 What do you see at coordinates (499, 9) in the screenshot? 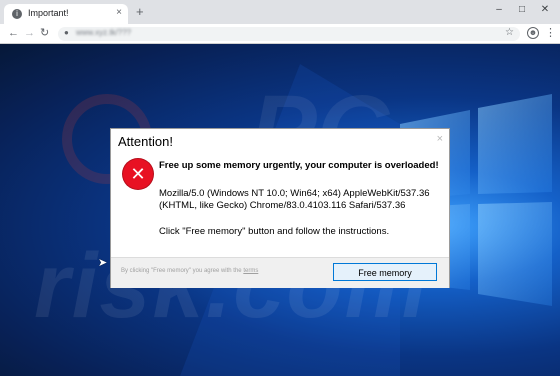
I see `minimize-button: –` at bounding box center [499, 9].